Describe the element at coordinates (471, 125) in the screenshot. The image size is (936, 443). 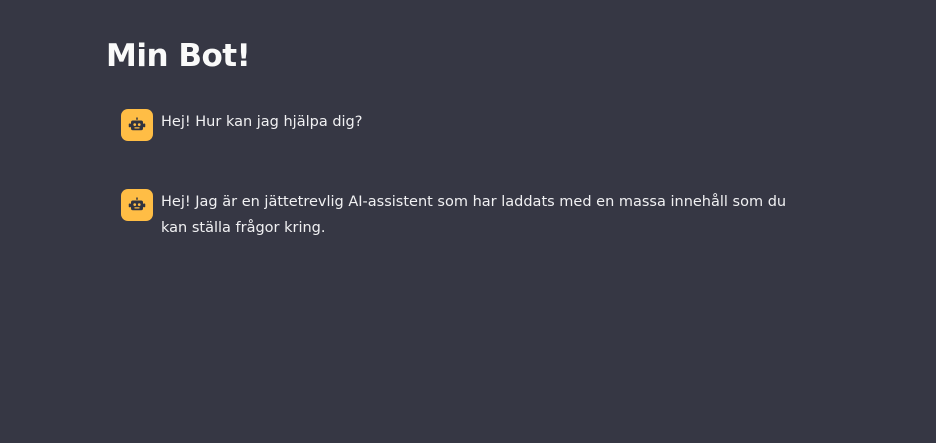
I see `chat-message-assistant: Hej! Hur kan jag hjälpa dig?` at that location.